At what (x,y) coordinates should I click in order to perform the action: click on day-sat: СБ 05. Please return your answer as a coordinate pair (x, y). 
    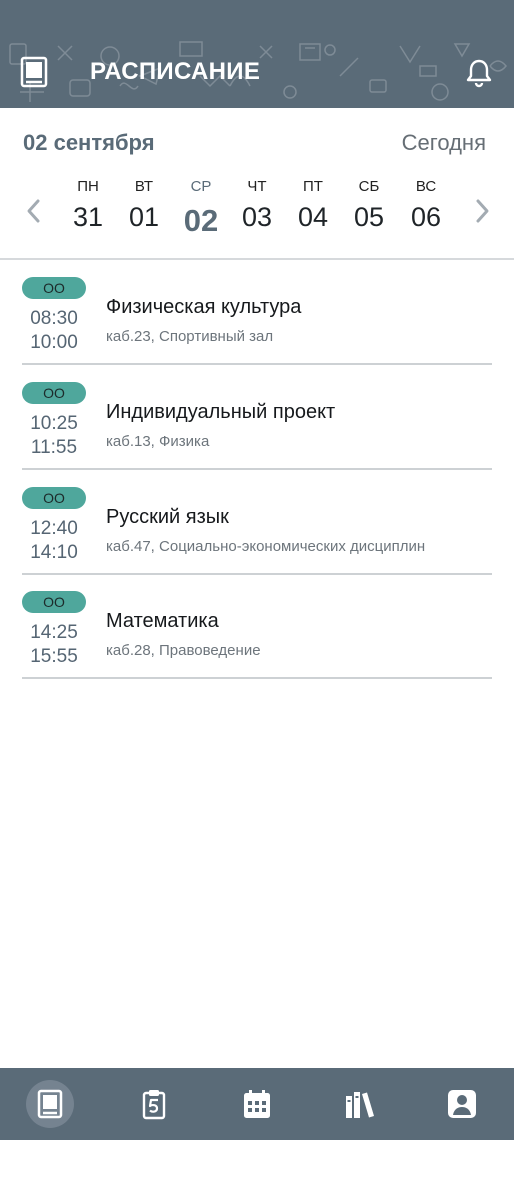
    Looking at the image, I should click on (369, 209).